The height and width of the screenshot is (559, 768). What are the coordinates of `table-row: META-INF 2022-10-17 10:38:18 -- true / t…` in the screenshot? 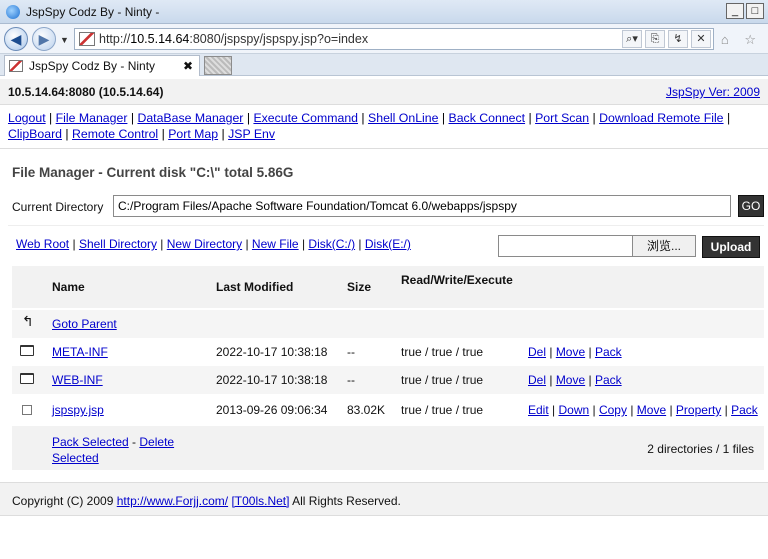 It's located at (388, 352).